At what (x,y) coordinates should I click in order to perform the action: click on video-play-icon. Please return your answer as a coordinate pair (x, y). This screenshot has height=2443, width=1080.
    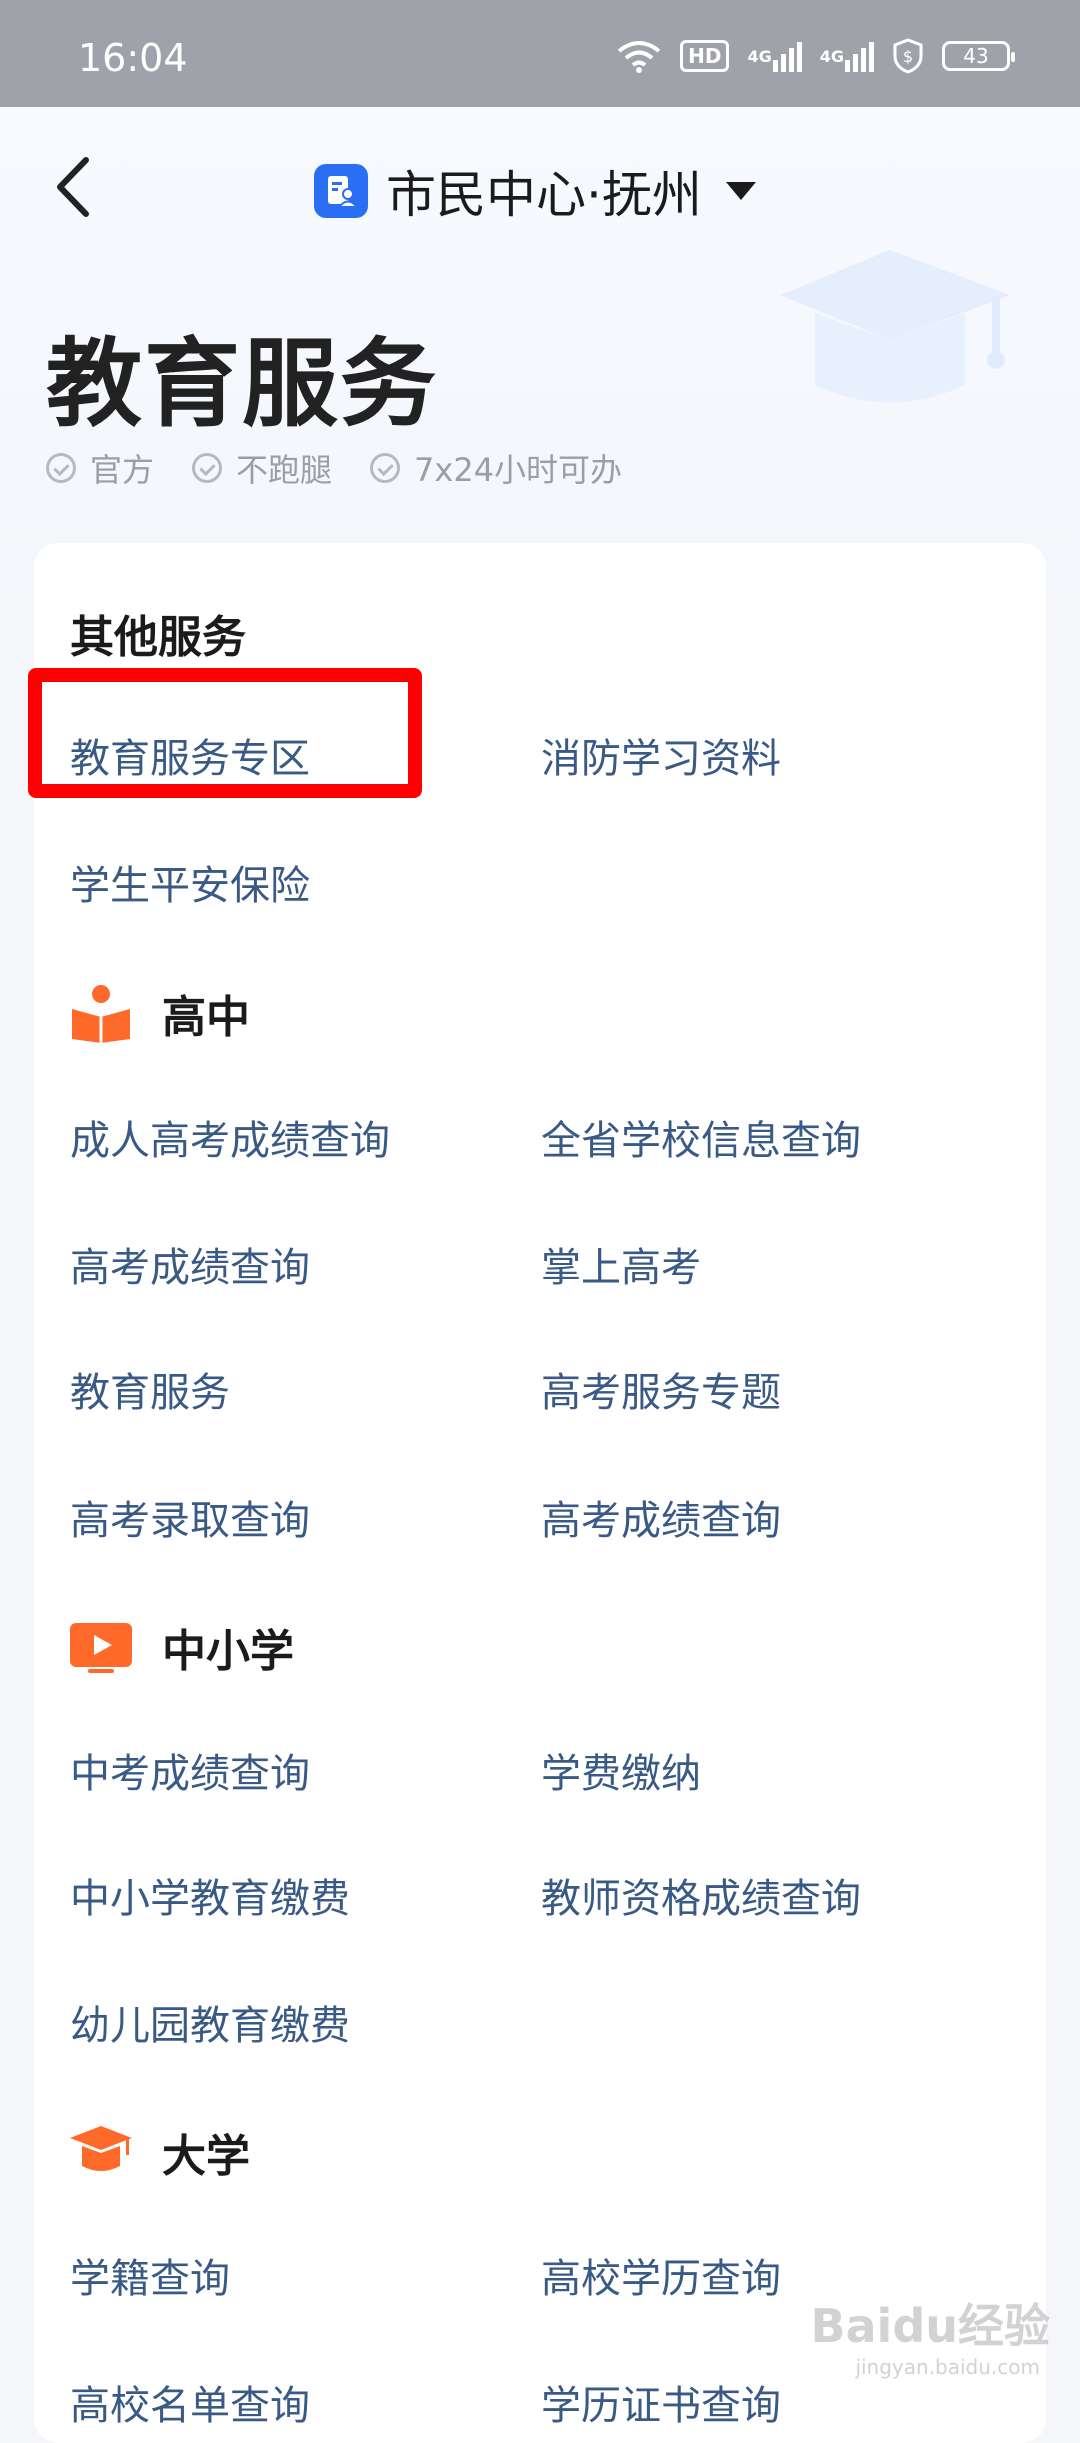
    Looking at the image, I should click on (101, 1646).